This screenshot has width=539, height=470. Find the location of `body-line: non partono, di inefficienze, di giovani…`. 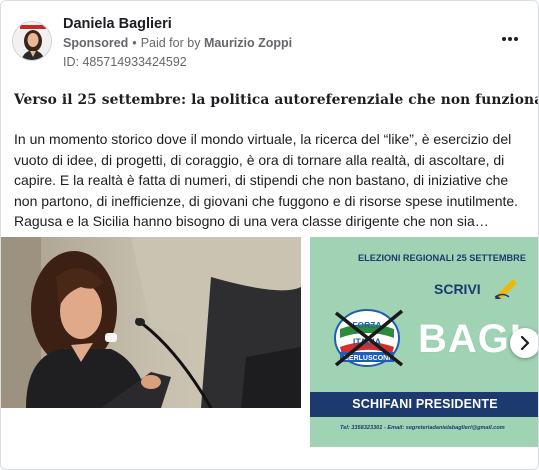

body-line: non partono, di inefficienze, di giovani… is located at coordinates (266, 200).